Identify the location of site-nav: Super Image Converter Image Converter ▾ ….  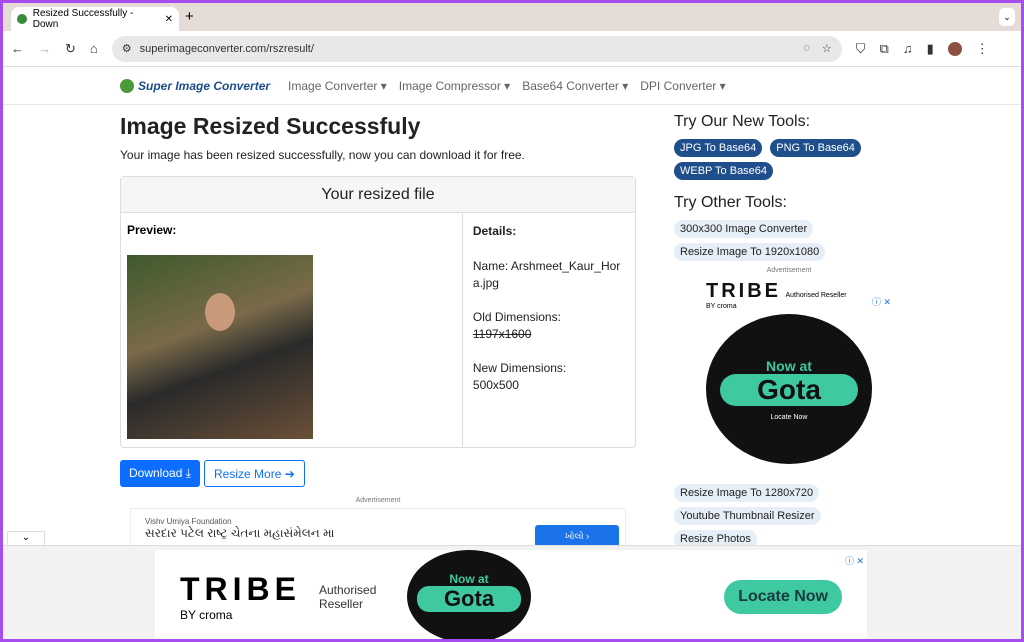
(512, 86).